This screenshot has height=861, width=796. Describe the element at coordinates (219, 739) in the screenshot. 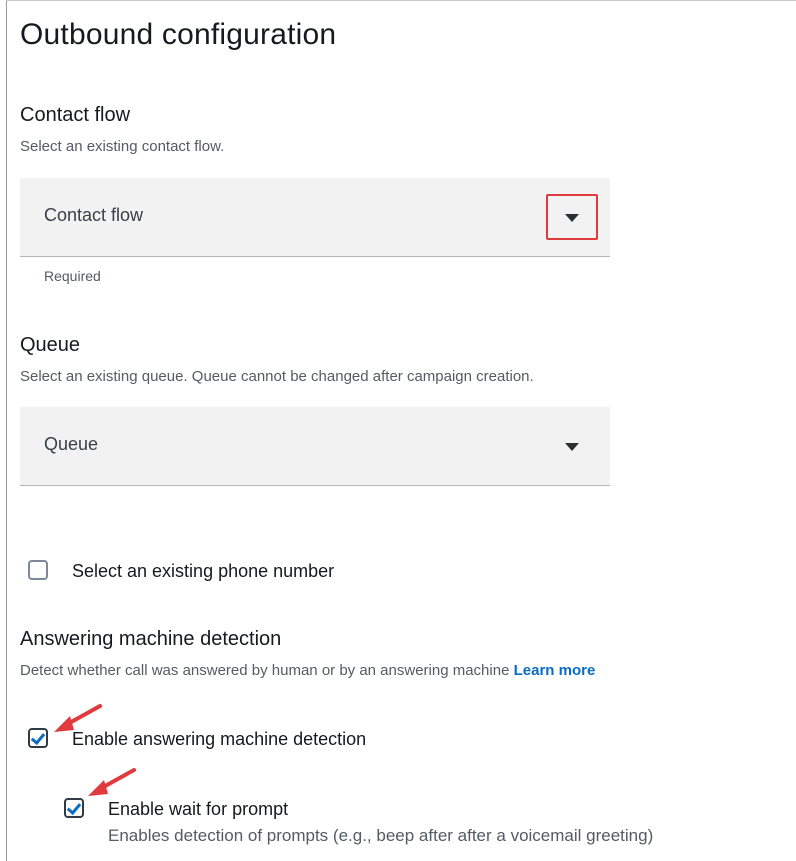

I see `enable-amd-label: Enable answering machine detection` at that location.